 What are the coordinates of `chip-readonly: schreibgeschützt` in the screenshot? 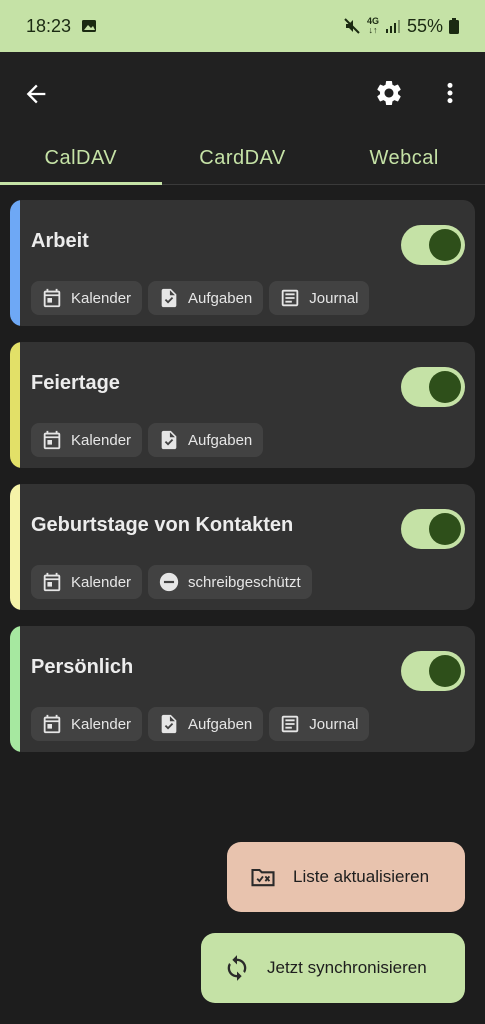 It's located at (230, 582).